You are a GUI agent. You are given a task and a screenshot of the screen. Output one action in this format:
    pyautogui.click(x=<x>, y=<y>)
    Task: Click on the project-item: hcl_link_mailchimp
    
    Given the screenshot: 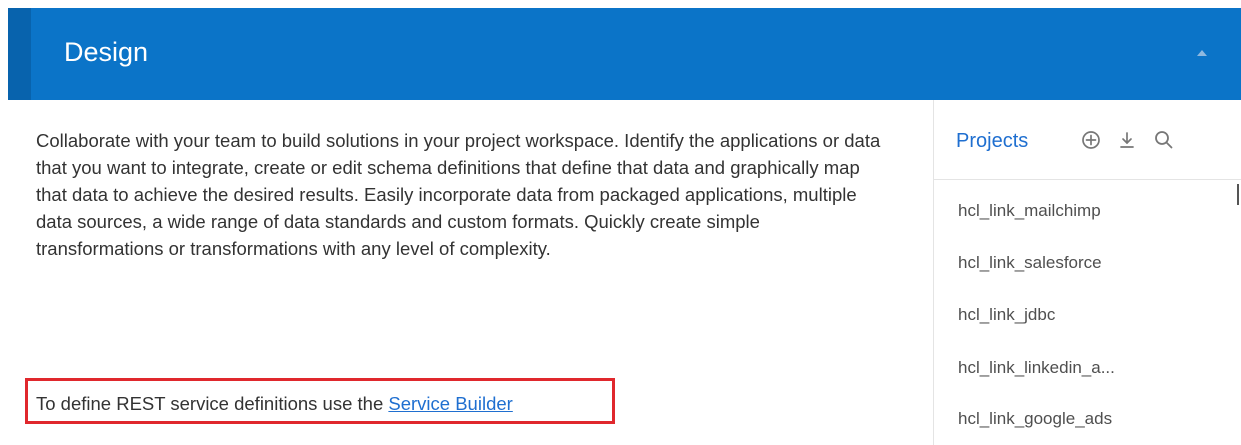 What is the action you would take?
    pyautogui.click(x=1029, y=211)
    